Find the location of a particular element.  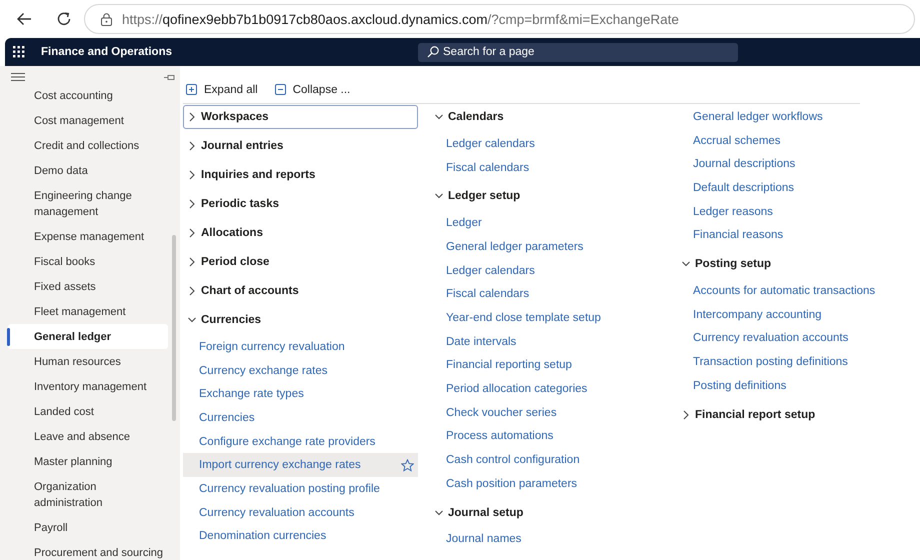

menu-link: Currency exchange rates is located at coordinates (300, 370).